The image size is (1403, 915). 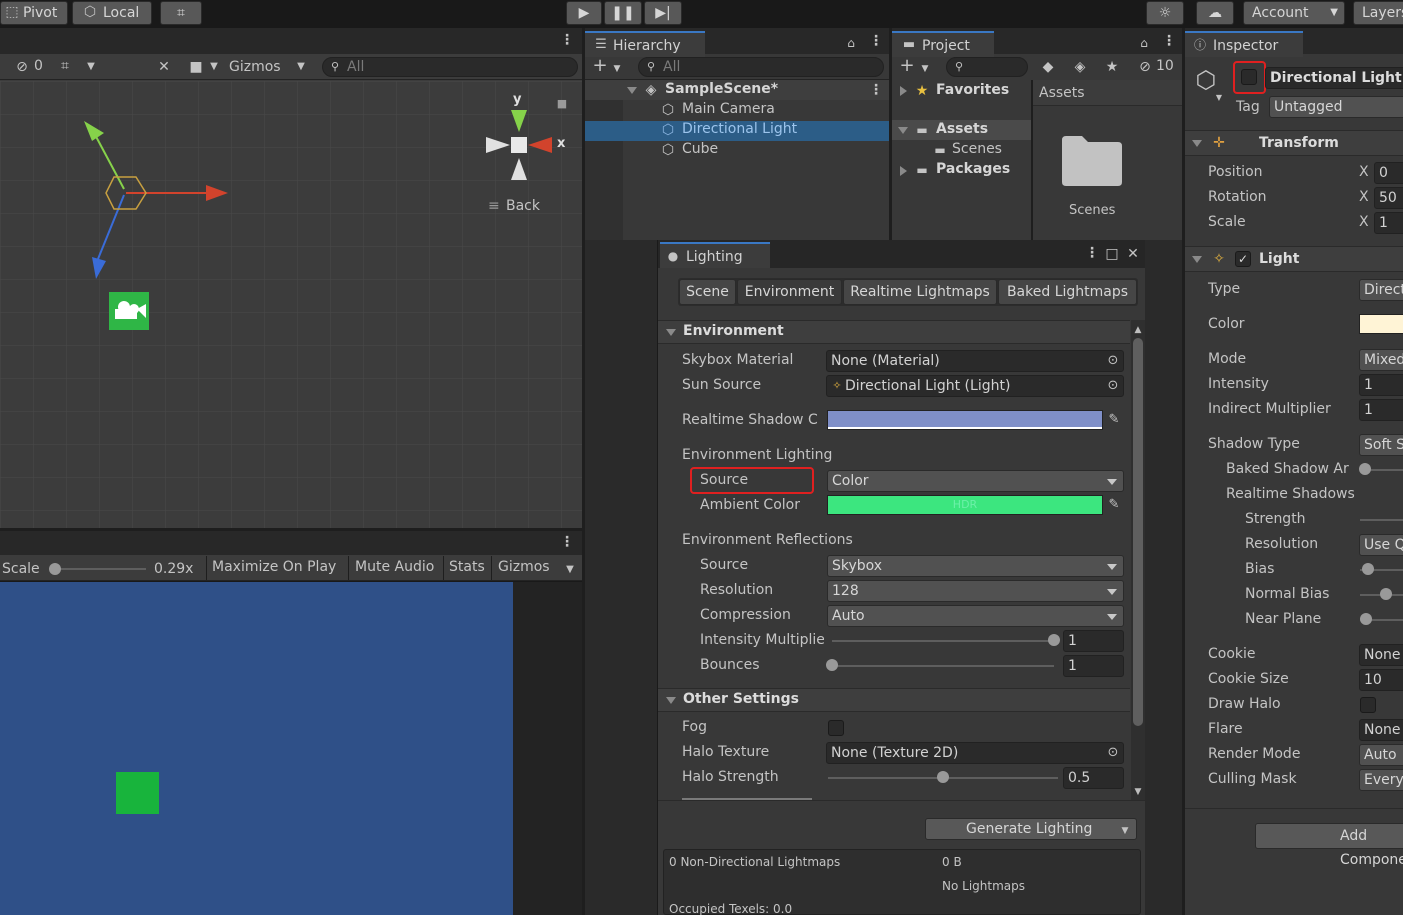 What do you see at coordinates (623, 13) in the screenshot?
I see `pause-button: ❚❚` at bounding box center [623, 13].